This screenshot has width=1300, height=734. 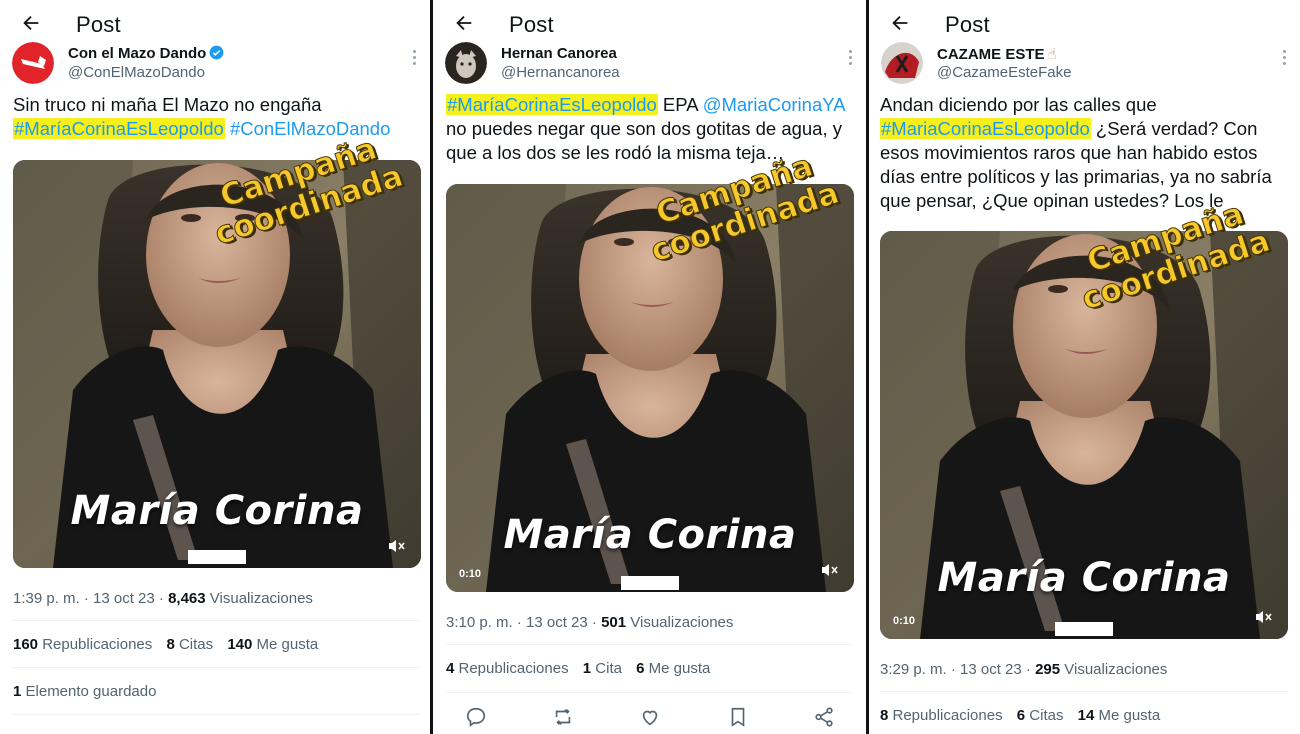 What do you see at coordinates (649, 65) in the screenshot?
I see `author-row: Hernan Canorea @Hernancanorea` at bounding box center [649, 65].